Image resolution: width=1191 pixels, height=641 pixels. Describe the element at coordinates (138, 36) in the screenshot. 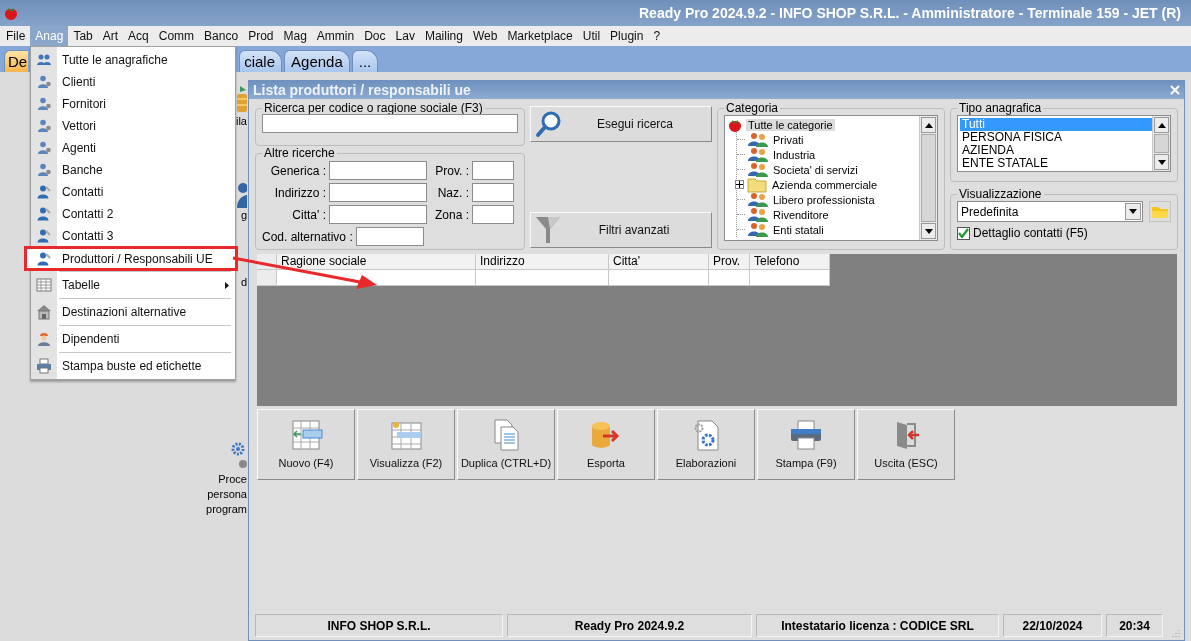

I see `menu-item: Acq` at that location.